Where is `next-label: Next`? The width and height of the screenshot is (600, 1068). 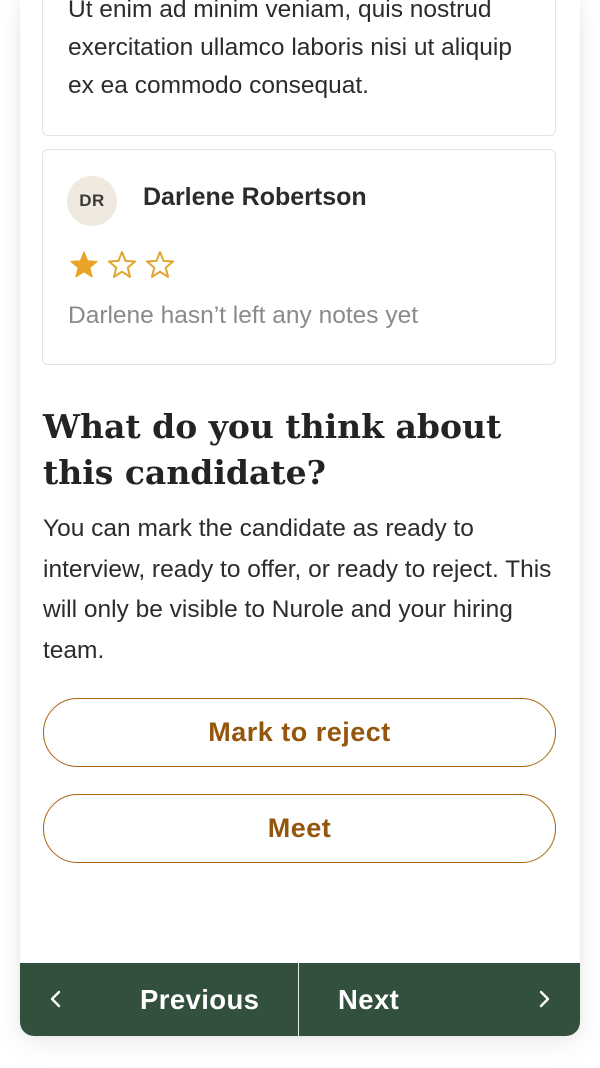 next-label: Next is located at coordinates (369, 999).